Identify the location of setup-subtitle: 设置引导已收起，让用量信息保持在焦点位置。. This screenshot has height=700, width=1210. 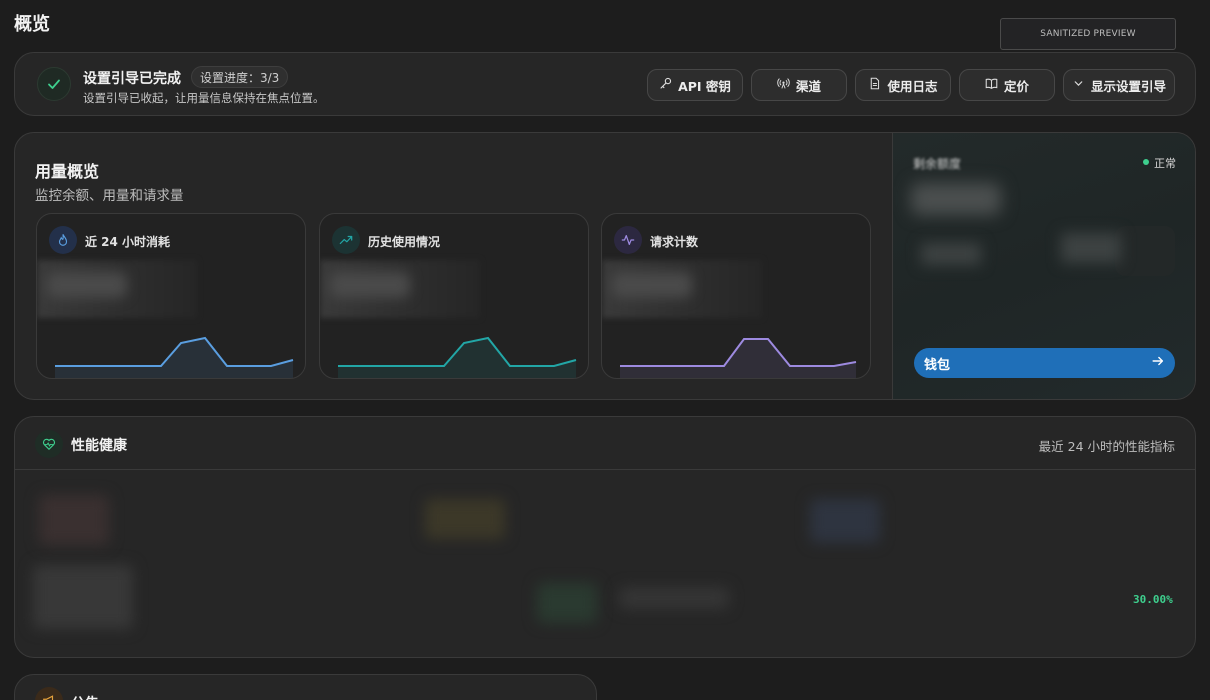
(204, 98).